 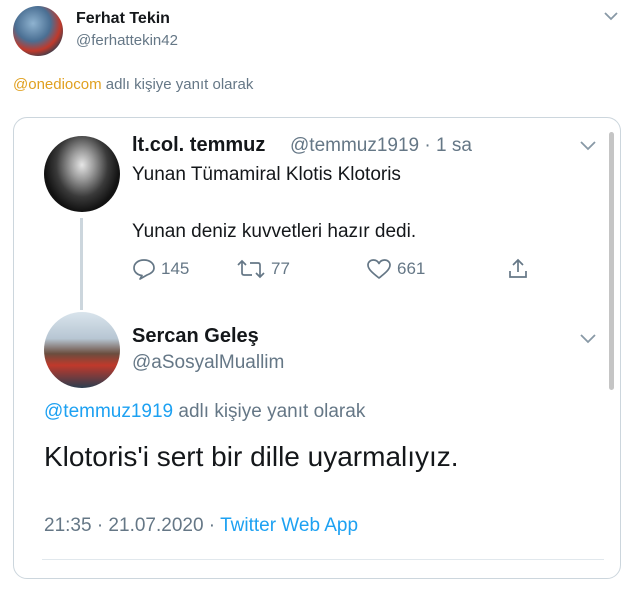 I want to click on tweet-actions: 145 77 661, so click(x=332, y=270).